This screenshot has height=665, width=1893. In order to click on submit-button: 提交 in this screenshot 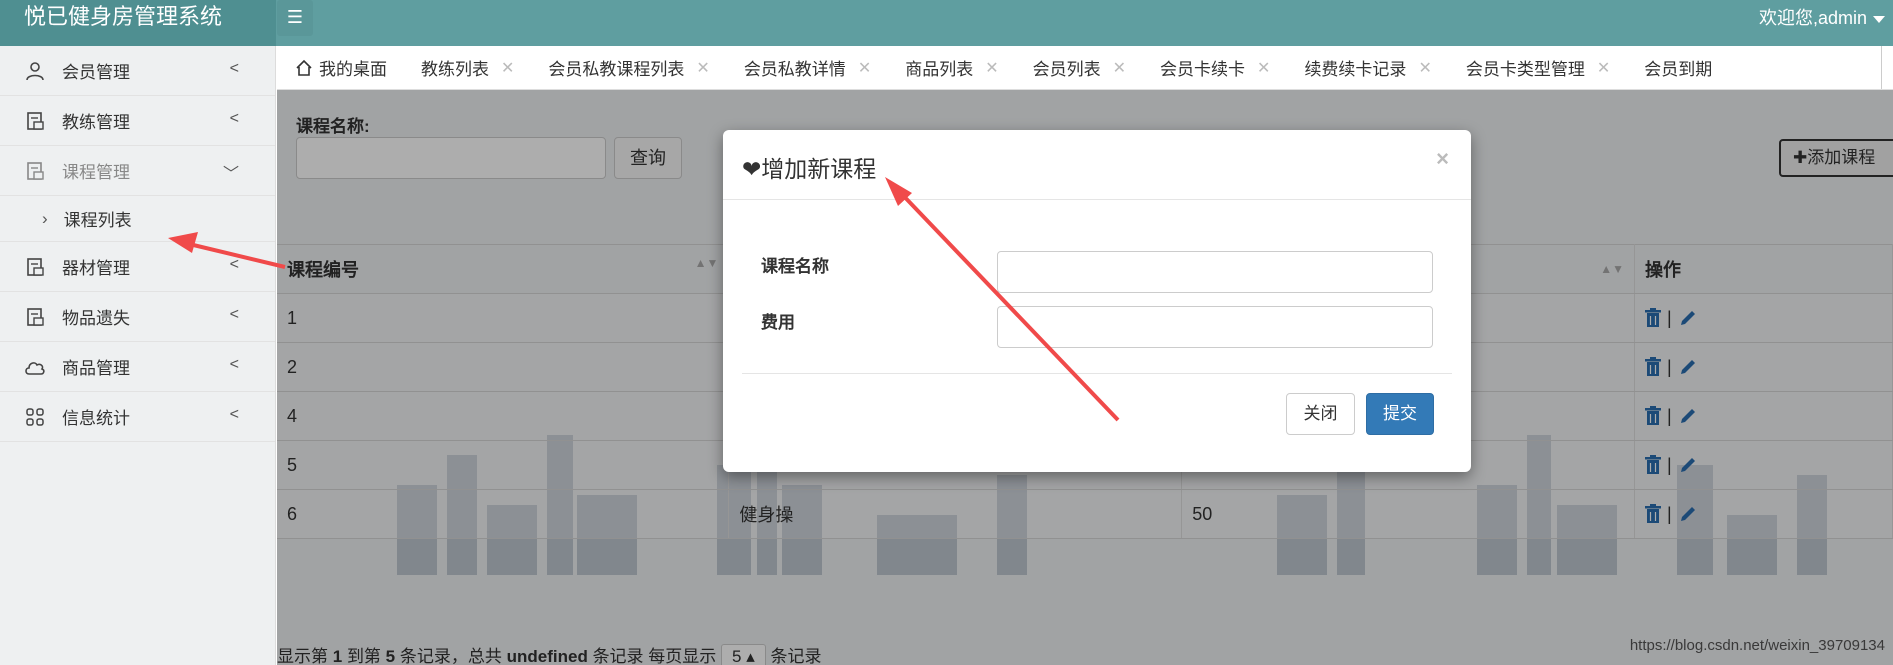, I will do `click(1400, 414)`.